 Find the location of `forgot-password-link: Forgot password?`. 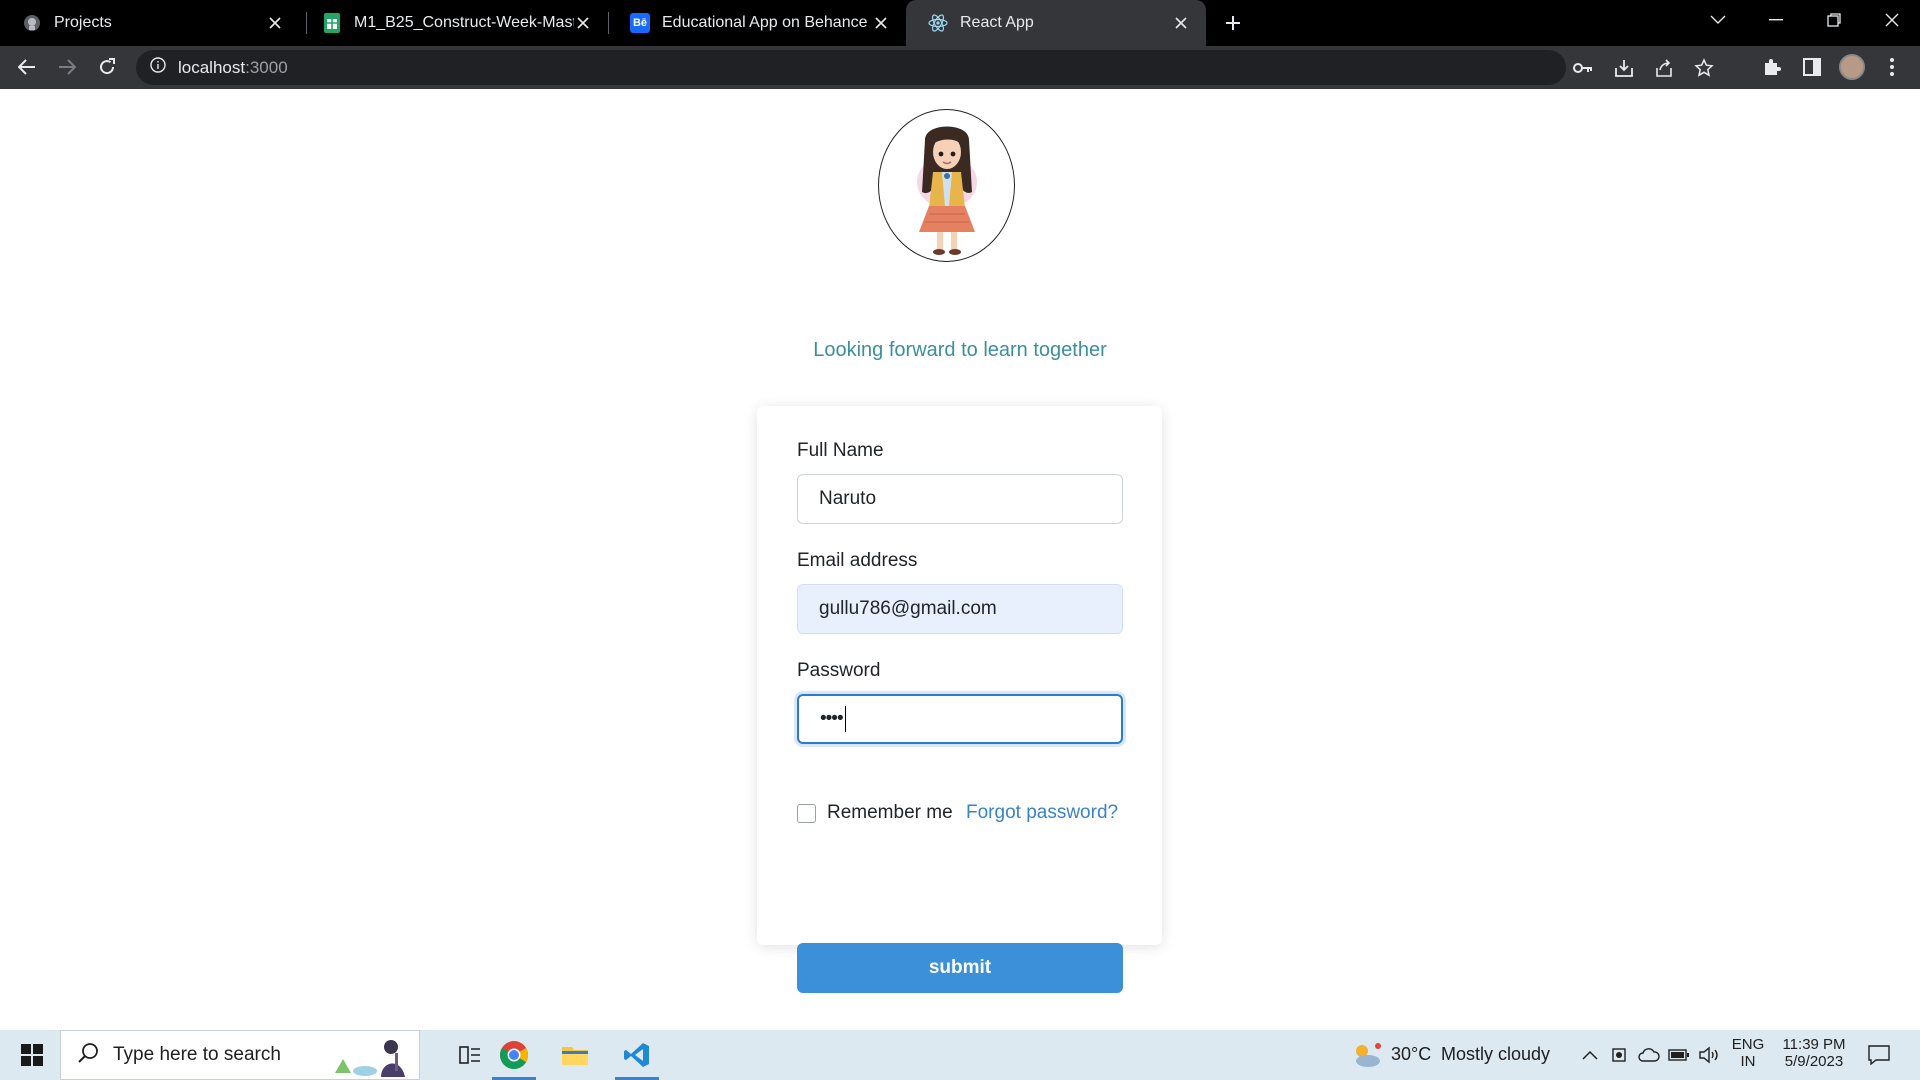

forgot-password-link: Forgot password? is located at coordinates (1042, 813).